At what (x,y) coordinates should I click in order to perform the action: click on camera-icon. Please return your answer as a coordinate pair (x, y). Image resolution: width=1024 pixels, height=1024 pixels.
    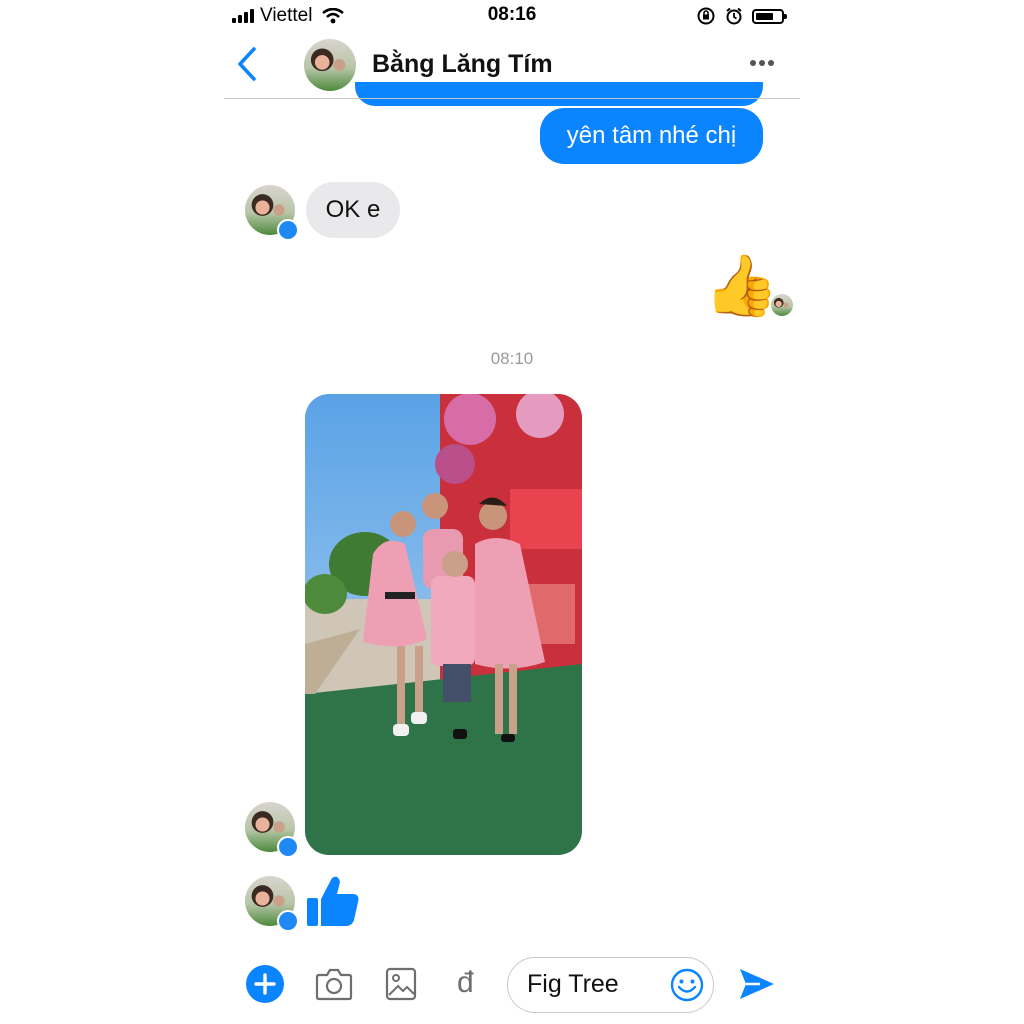
    Looking at the image, I should click on (334, 984).